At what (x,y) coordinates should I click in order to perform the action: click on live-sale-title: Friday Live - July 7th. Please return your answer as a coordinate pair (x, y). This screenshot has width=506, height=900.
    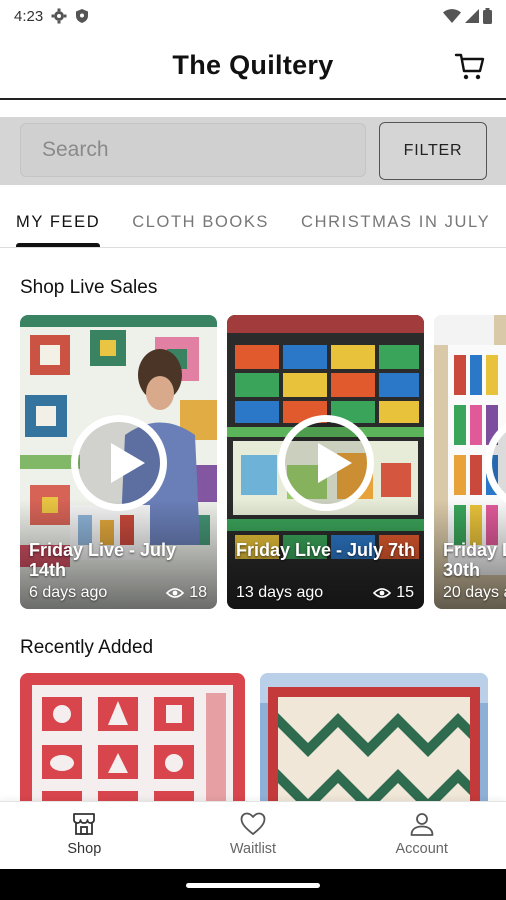
    Looking at the image, I should click on (326, 550).